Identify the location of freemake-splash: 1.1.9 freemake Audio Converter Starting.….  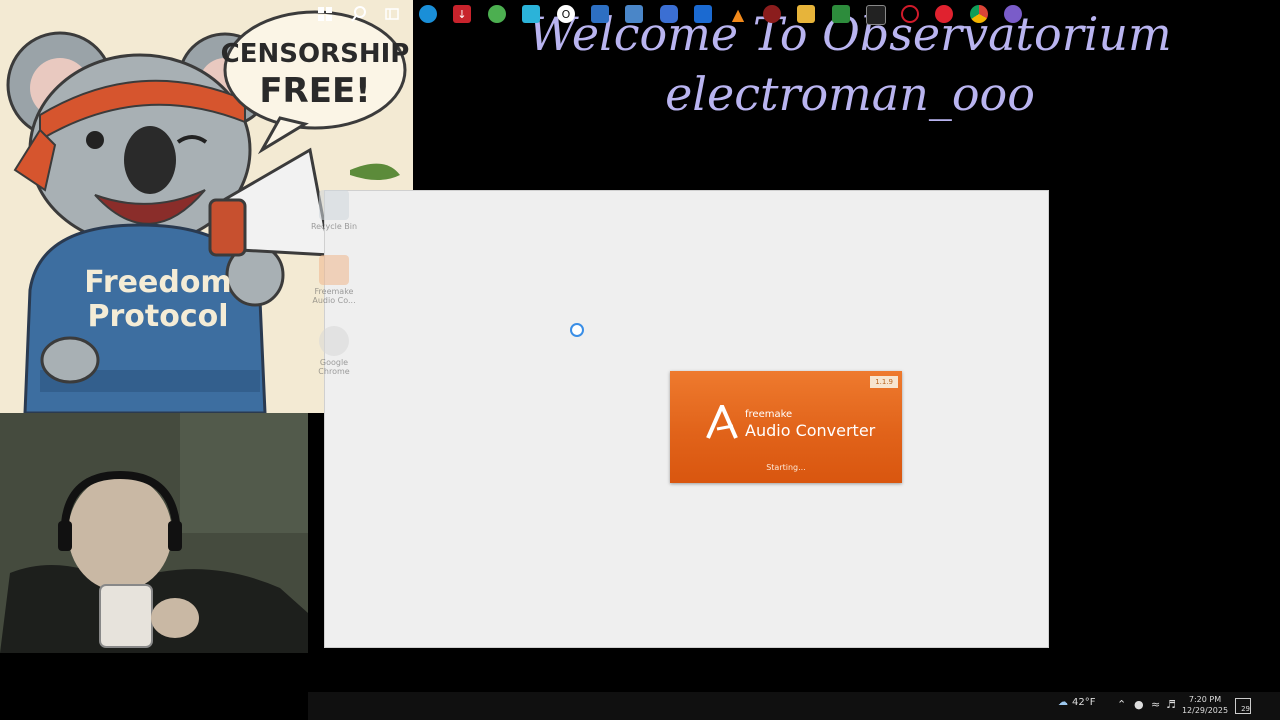
(786, 427).